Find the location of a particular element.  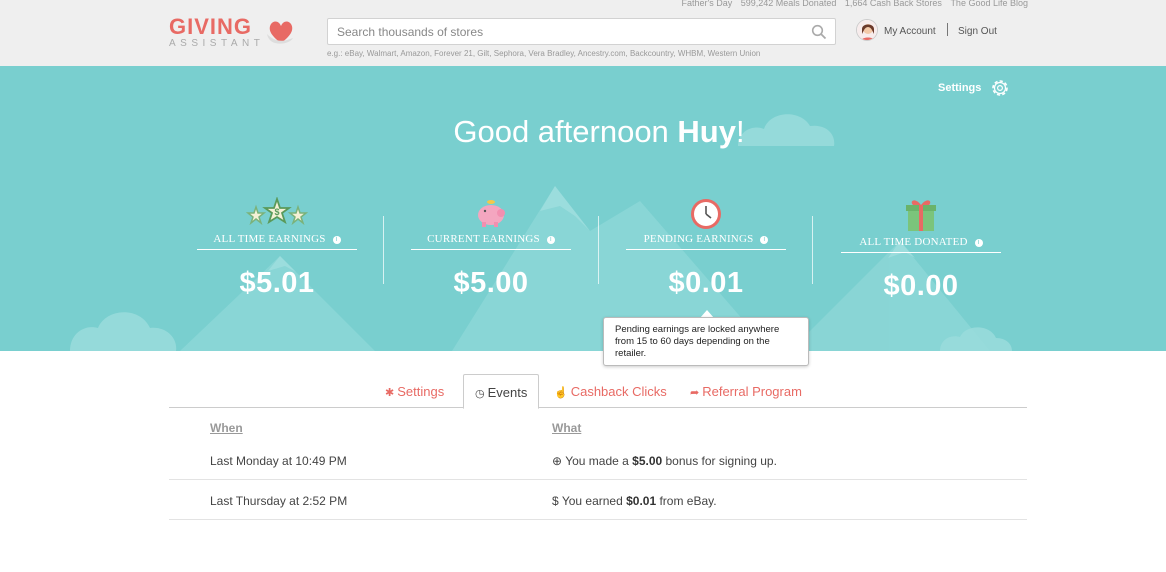

stat-pending-earnings: PENDING EARNINGS i $0.01 is located at coordinates (706, 248).